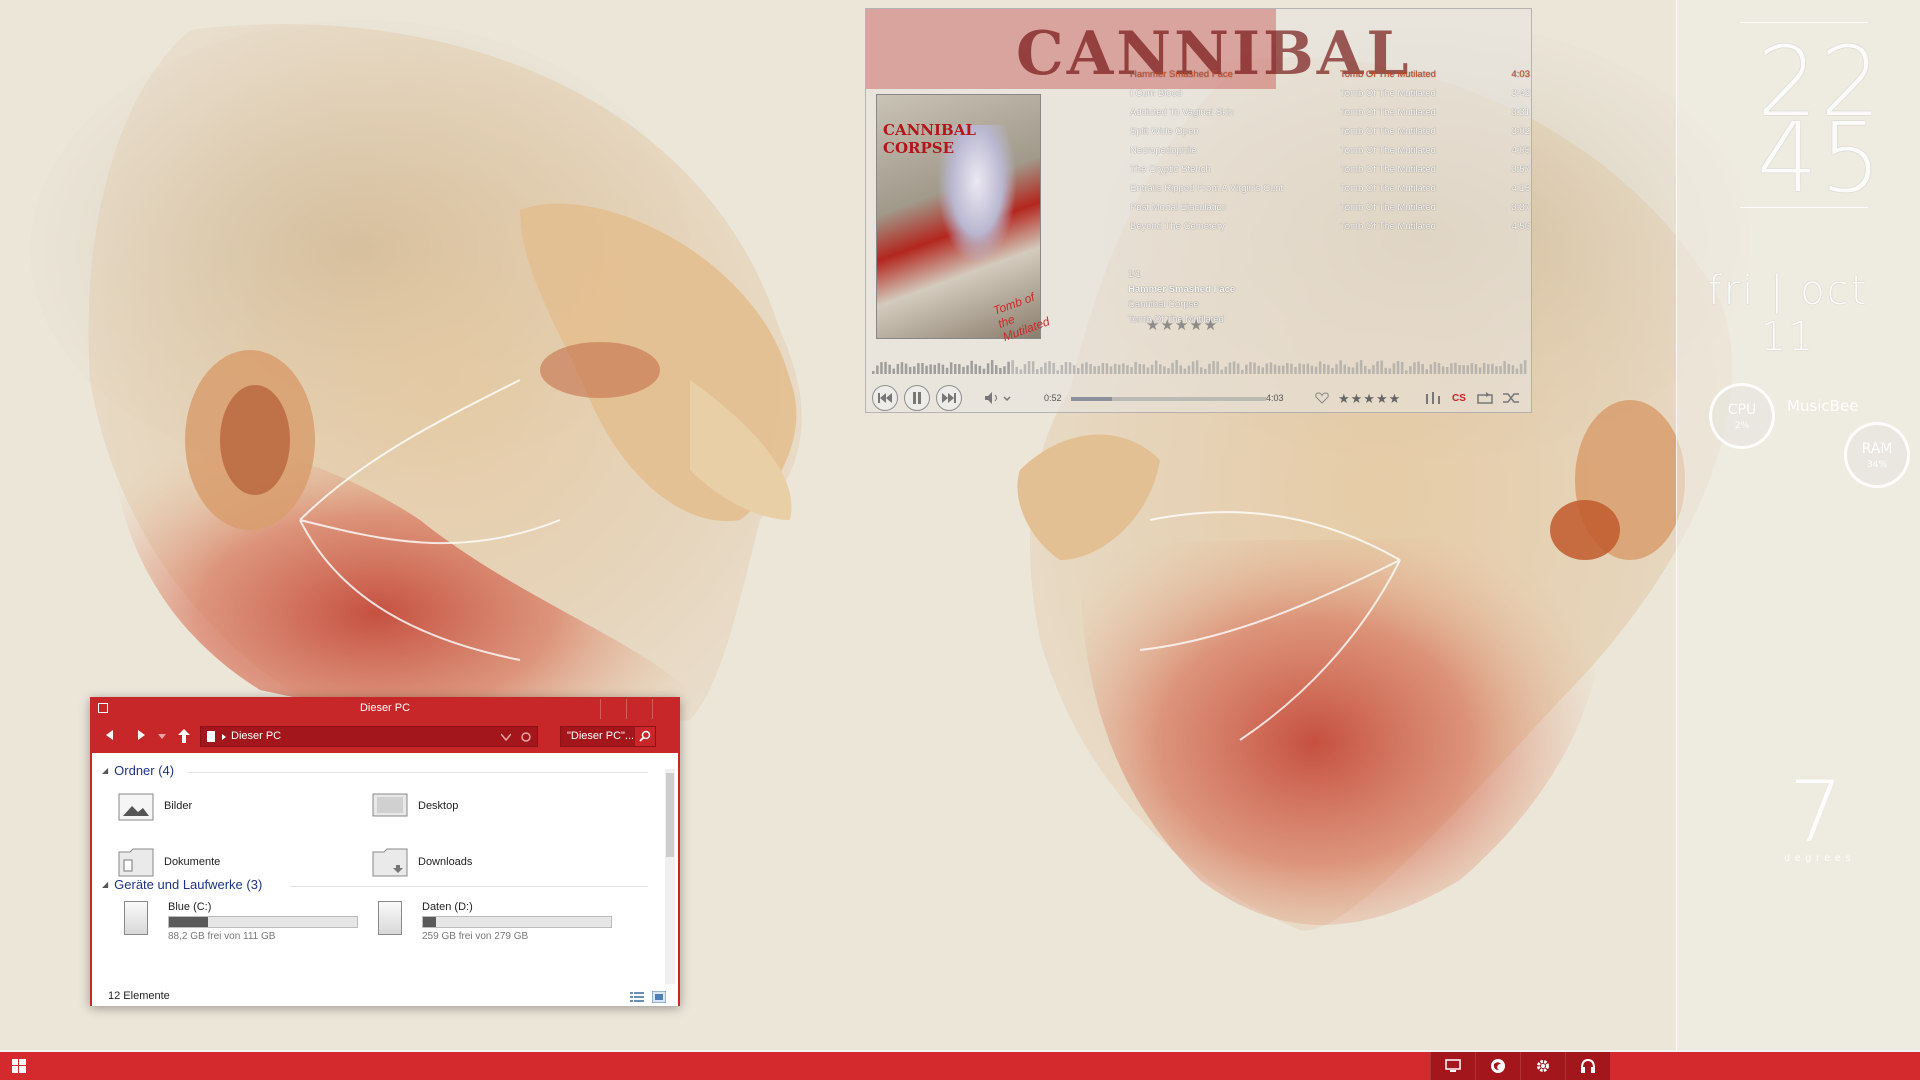 Image resolution: width=1920 pixels, height=1080 pixels. Describe the element at coordinates (526, 737) in the screenshot. I see `refresh-icon` at that location.